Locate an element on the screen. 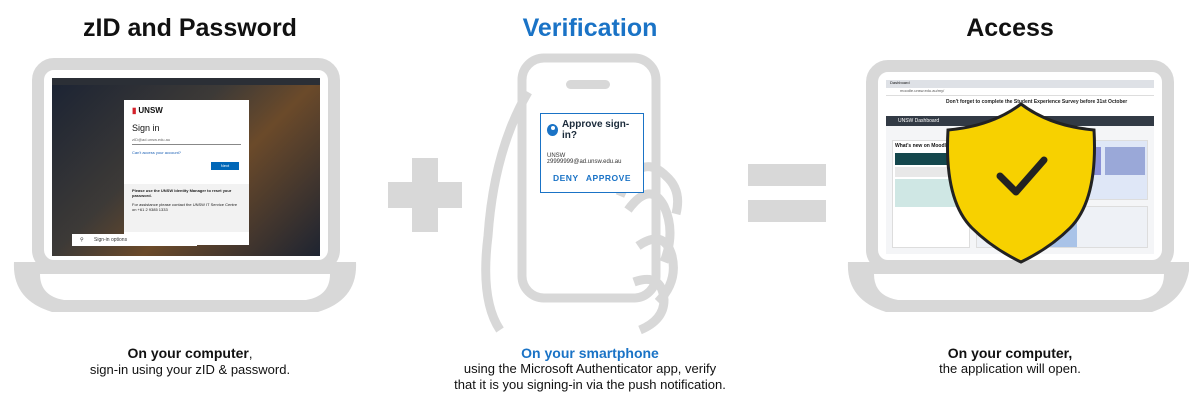 Image resolution: width=1189 pixels, height=399 pixels. deny-button: DENY is located at coordinates (566, 178).